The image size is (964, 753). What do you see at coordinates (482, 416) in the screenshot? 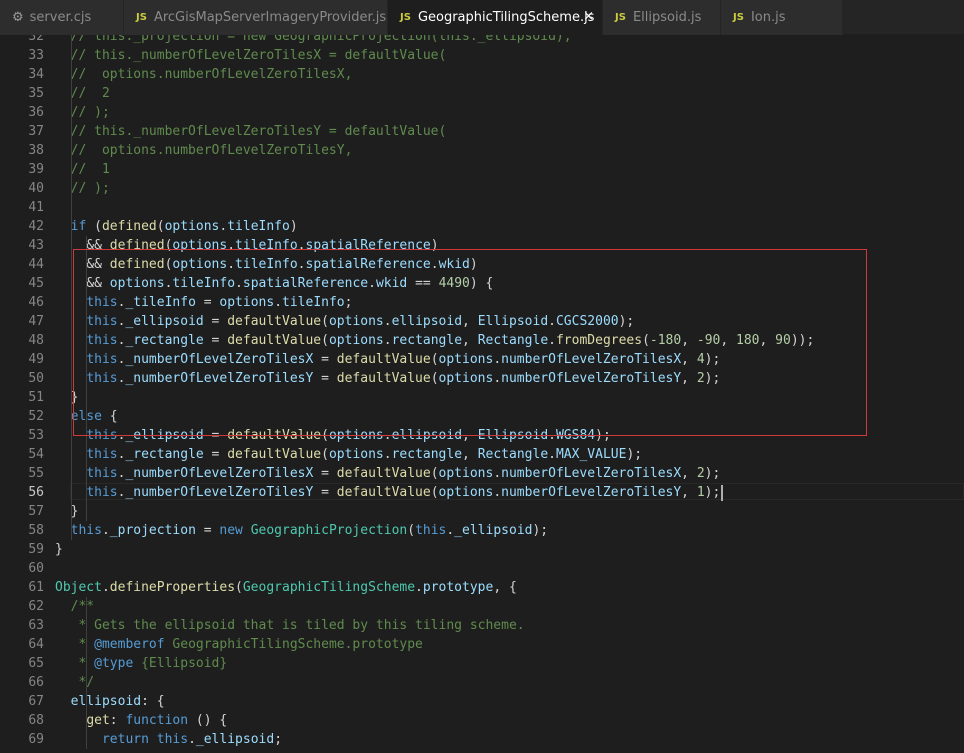
I see `code-line: 52 else {` at bounding box center [482, 416].